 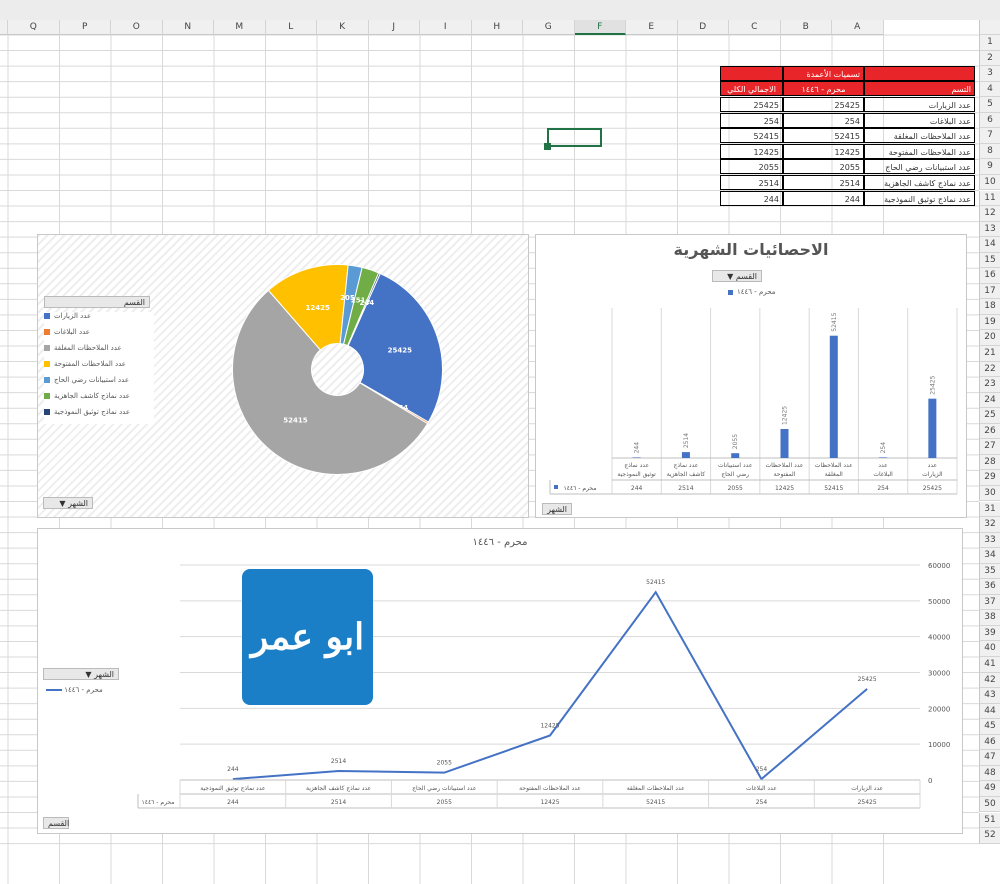 I want to click on pivot-row-total-value: 25425, so click(x=751, y=104).